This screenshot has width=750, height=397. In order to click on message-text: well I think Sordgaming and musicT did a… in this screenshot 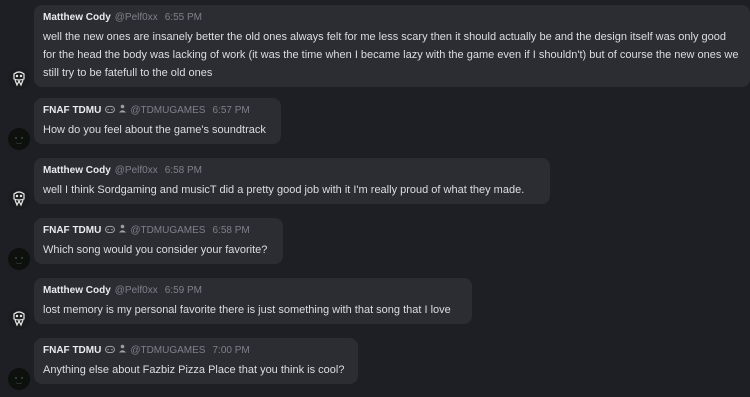, I will do `click(284, 190)`.